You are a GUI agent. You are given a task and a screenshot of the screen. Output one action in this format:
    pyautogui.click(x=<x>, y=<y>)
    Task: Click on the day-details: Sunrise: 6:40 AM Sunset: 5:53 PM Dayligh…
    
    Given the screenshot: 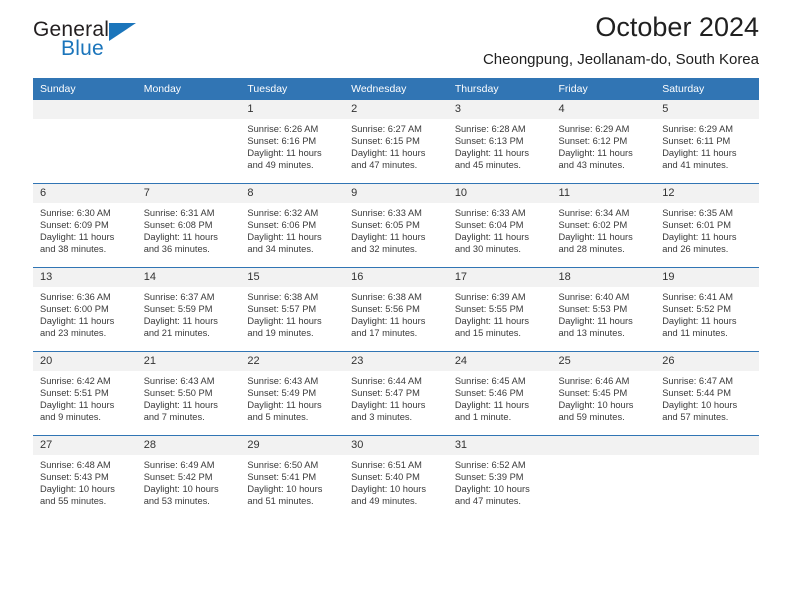 What is the action you would take?
    pyautogui.click(x=604, y=313)
    